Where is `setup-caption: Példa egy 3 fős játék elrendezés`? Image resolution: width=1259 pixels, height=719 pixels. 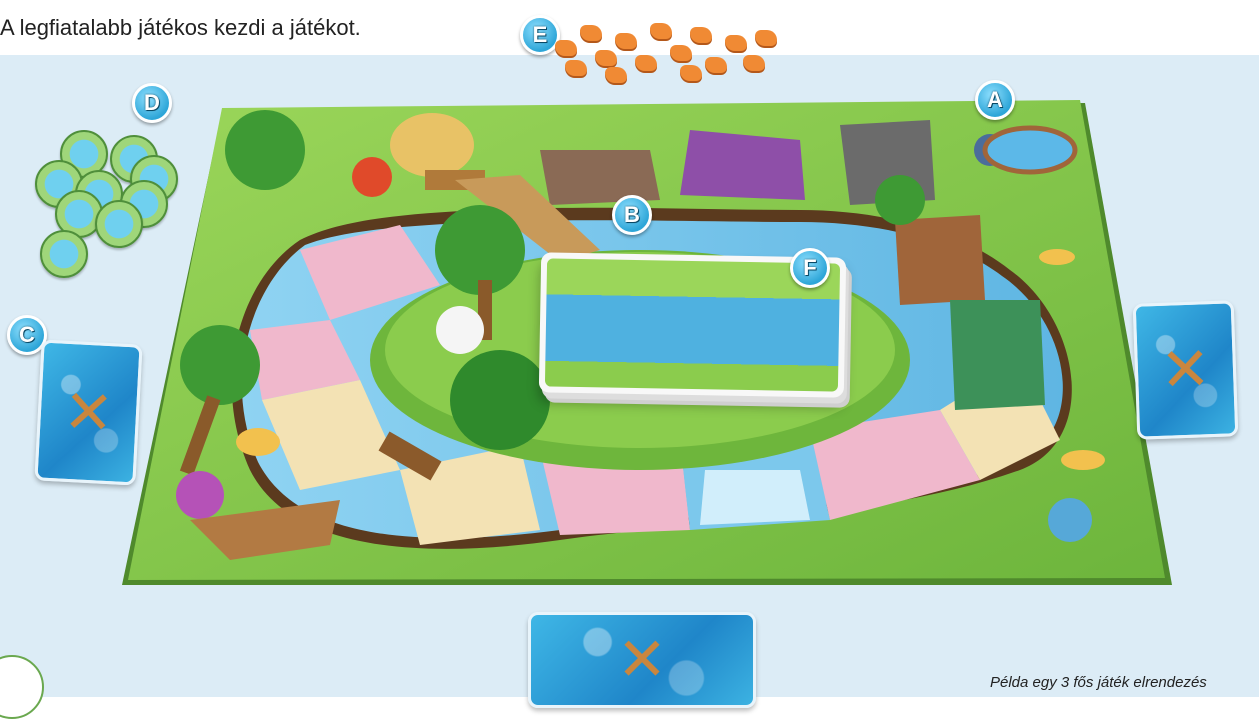 setup-caption: Példa egy 3 fős játék elrendezés is located at coordinates (1098, 682).